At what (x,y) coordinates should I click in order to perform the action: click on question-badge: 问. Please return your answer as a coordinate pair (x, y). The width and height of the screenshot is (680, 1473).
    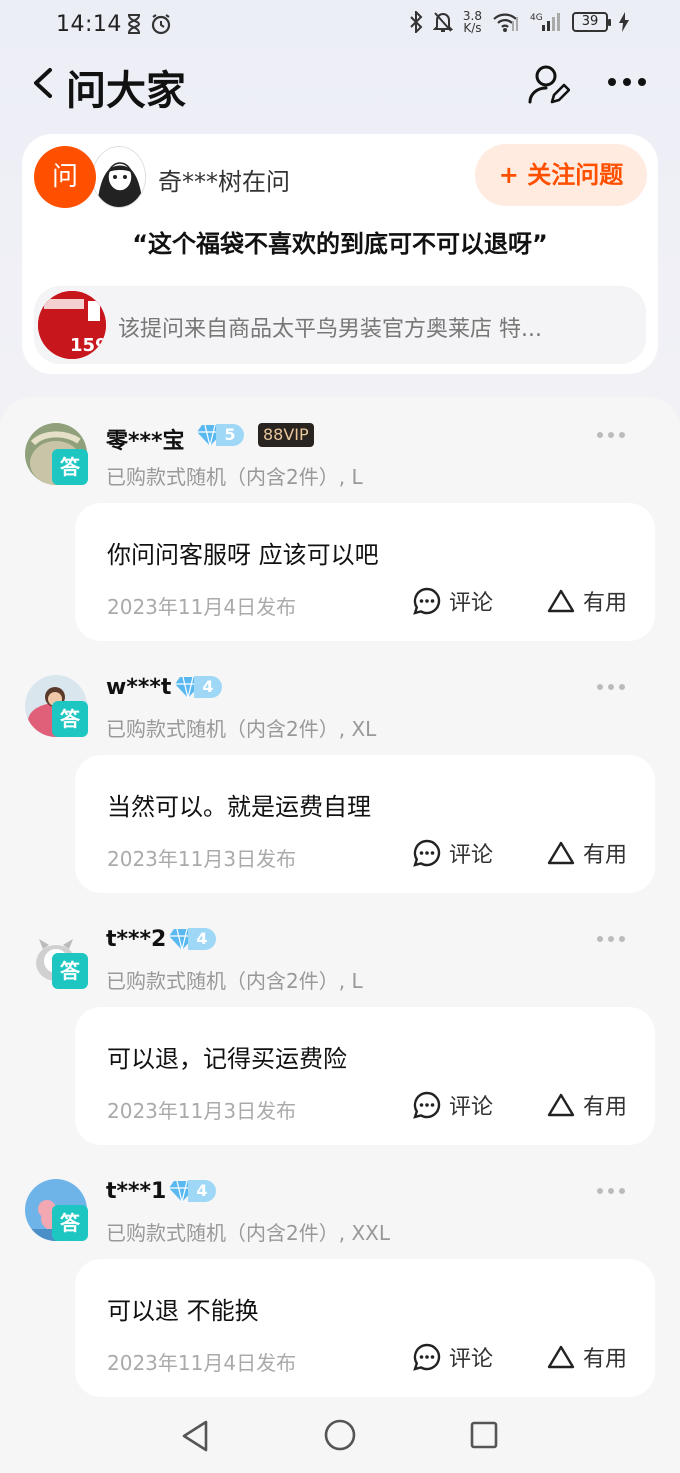
    Looking at the image, I should click on (65, 177).